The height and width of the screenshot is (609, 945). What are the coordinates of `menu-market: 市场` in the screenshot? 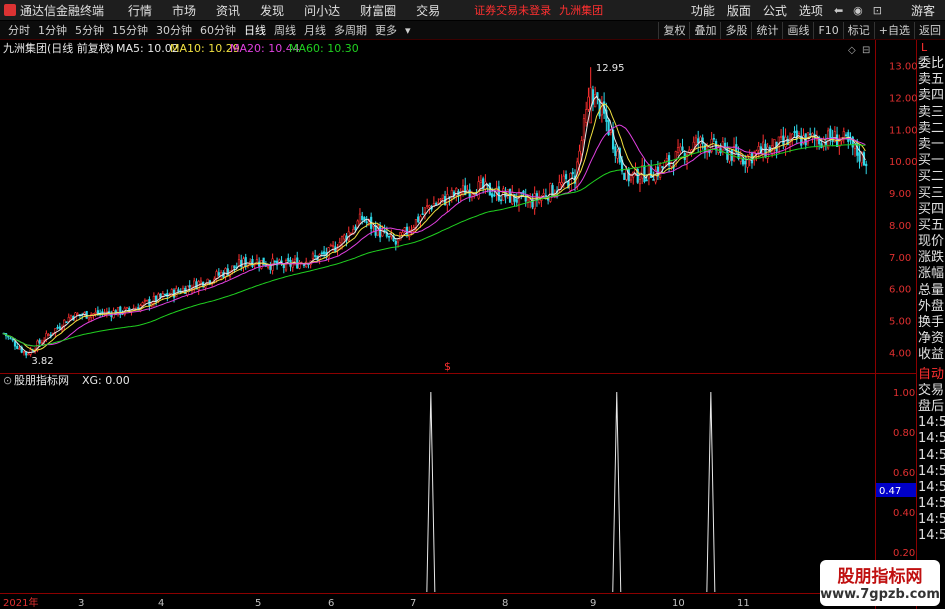 It's located at (184, 10).